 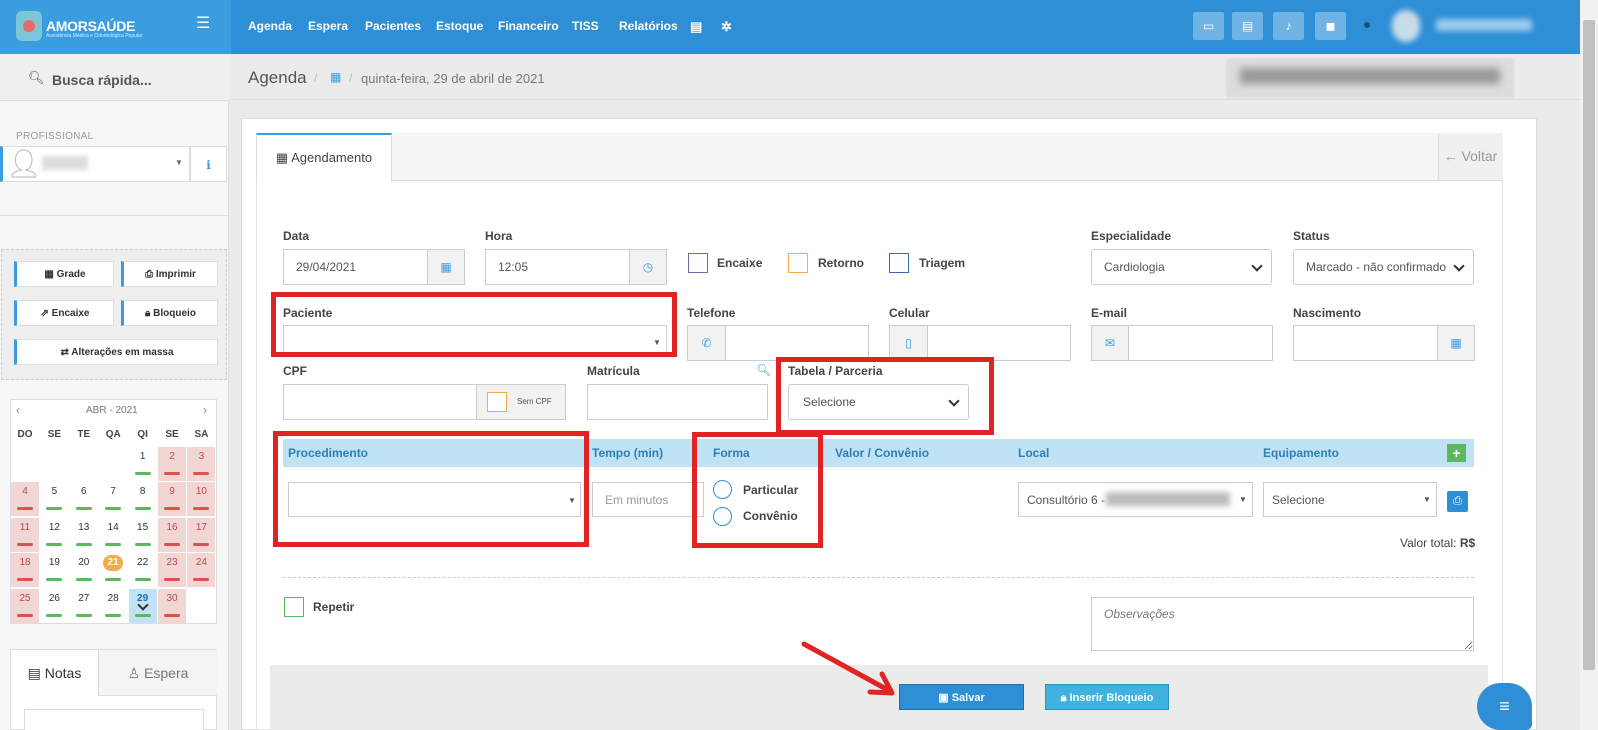 What do you see at coordinates (18, 410) in the screenshot?
I see `calendar-prev-icon: ‹` at bounding box center [18, 410].